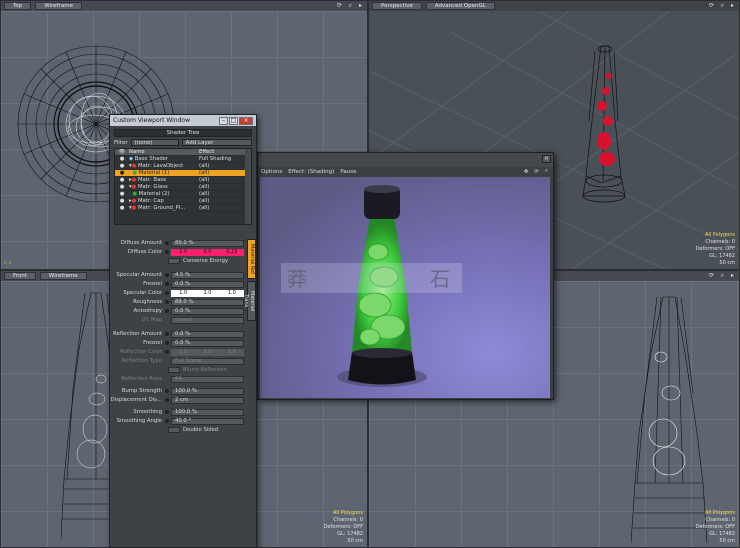 The width and height of the screenshot is (740, 548). I want to click on diffuse-amount-field: 80.0 %, so click(207, 243).